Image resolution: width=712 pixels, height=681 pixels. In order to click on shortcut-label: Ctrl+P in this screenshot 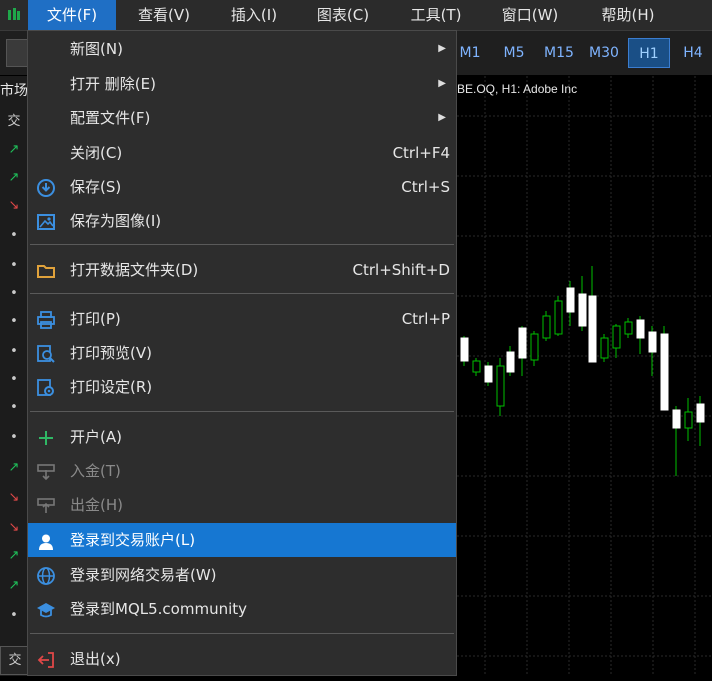, I will do `click(425, 319)`.